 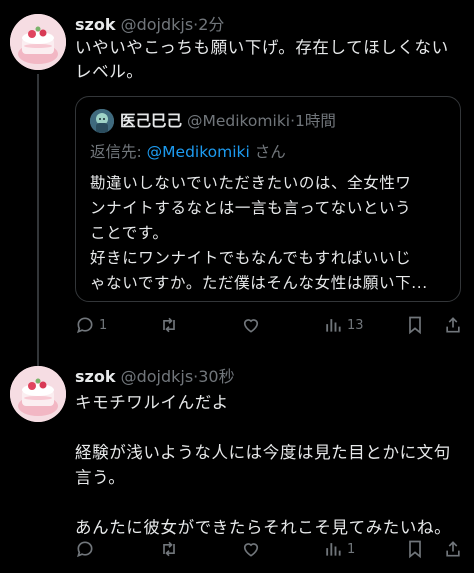 I want to click on action-bar: 1 13, so click(x=270, y=325).